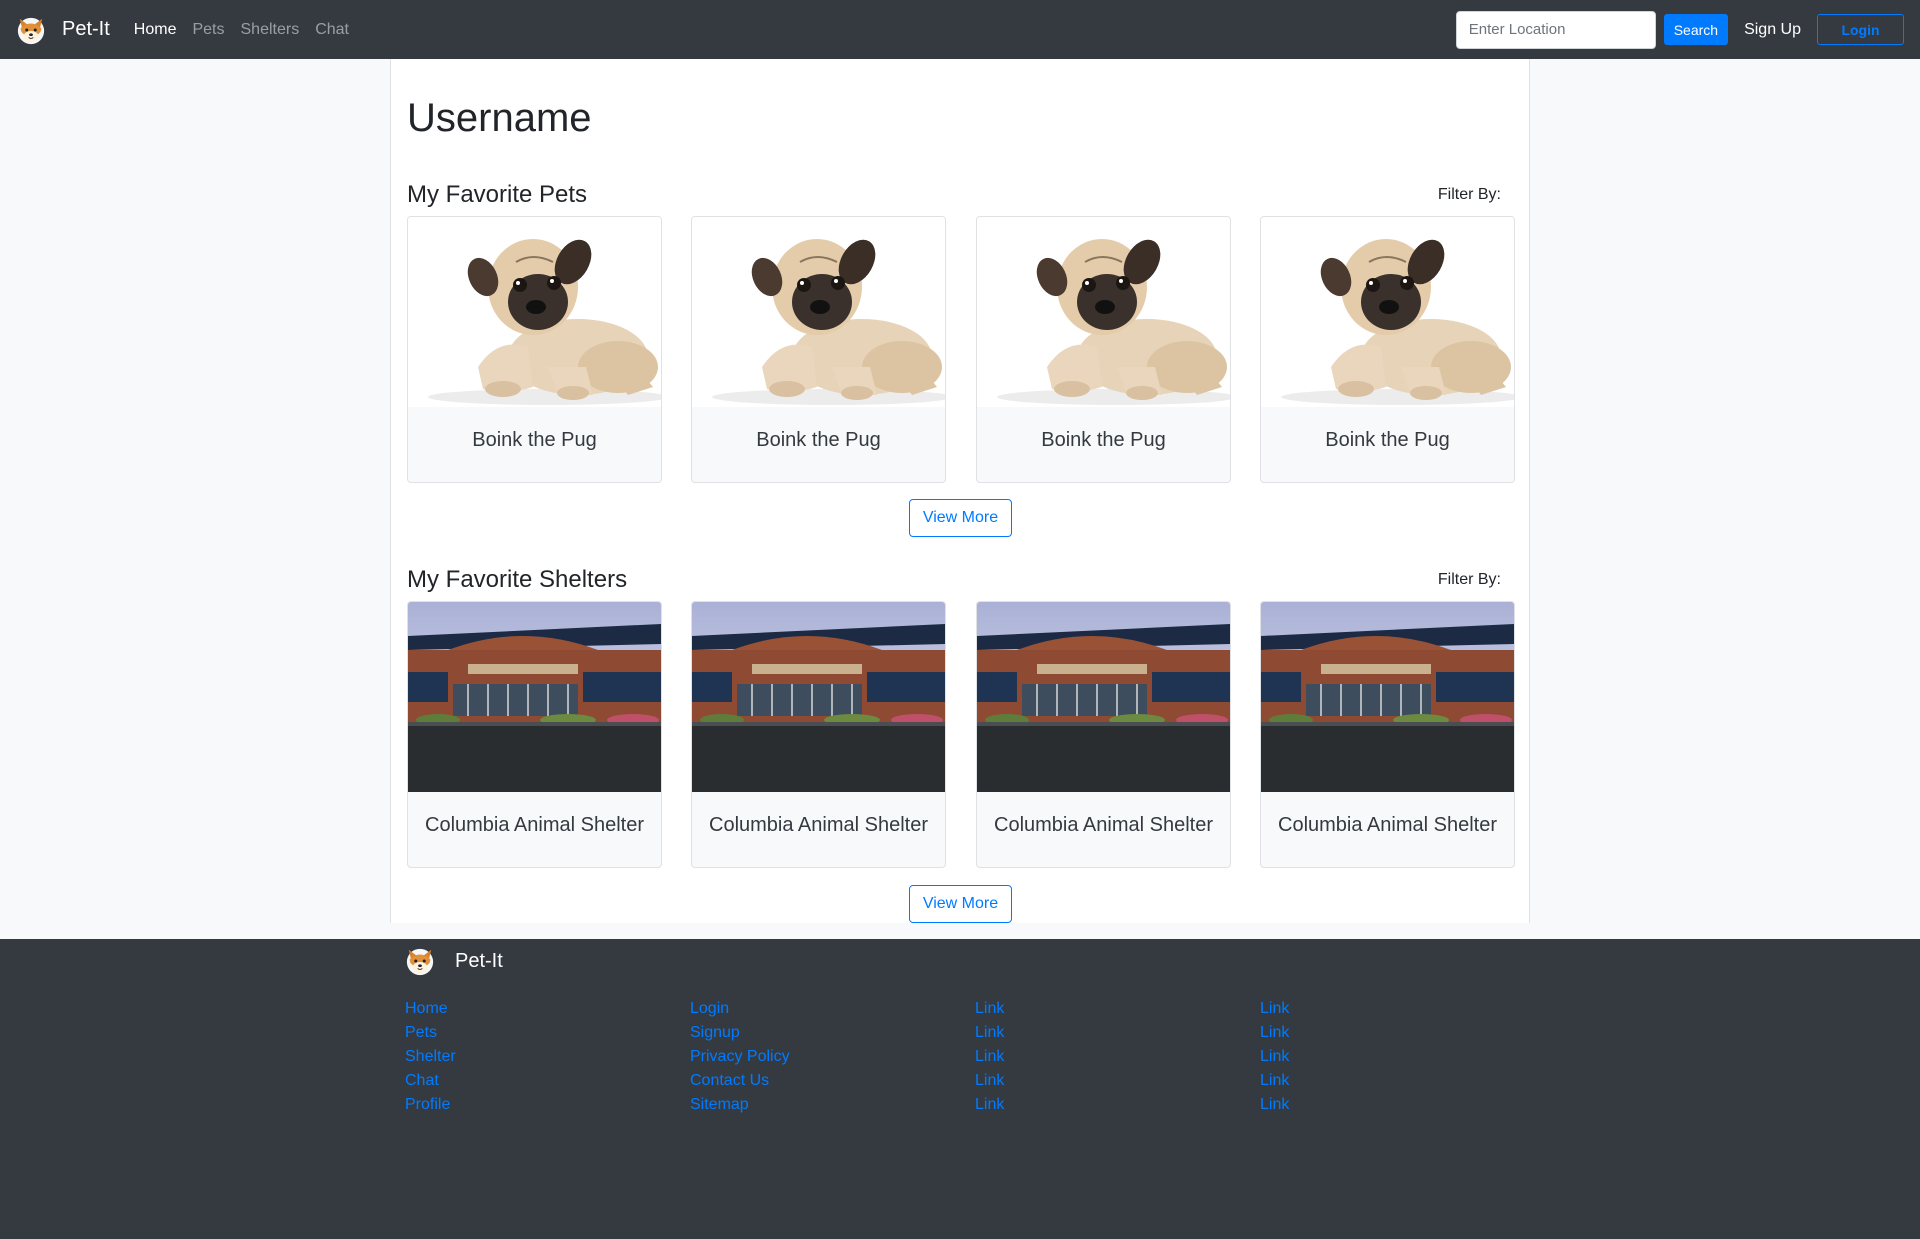  I want to click on shelters-filter-by: Filter By:, so click(1469, 580).